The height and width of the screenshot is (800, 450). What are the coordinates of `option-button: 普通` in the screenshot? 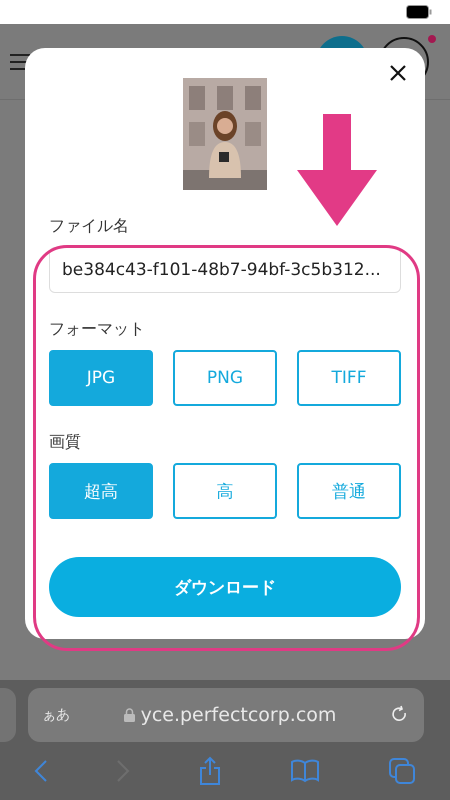 It's located at (349, 491).